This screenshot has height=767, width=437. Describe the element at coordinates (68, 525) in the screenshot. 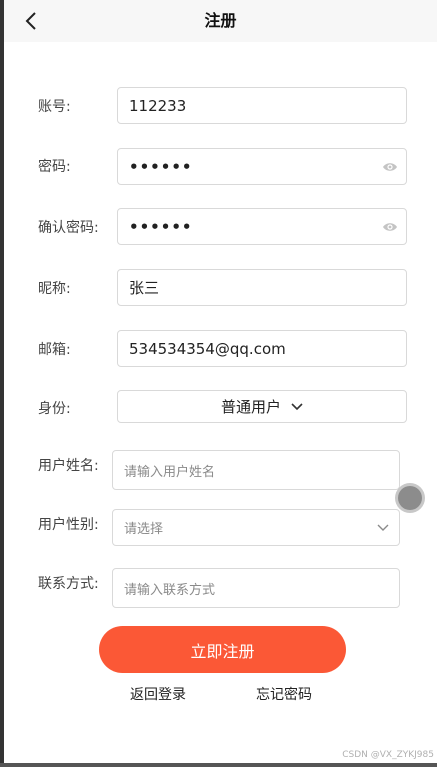

I see `user-gender-label: 用户性别:` at that location.